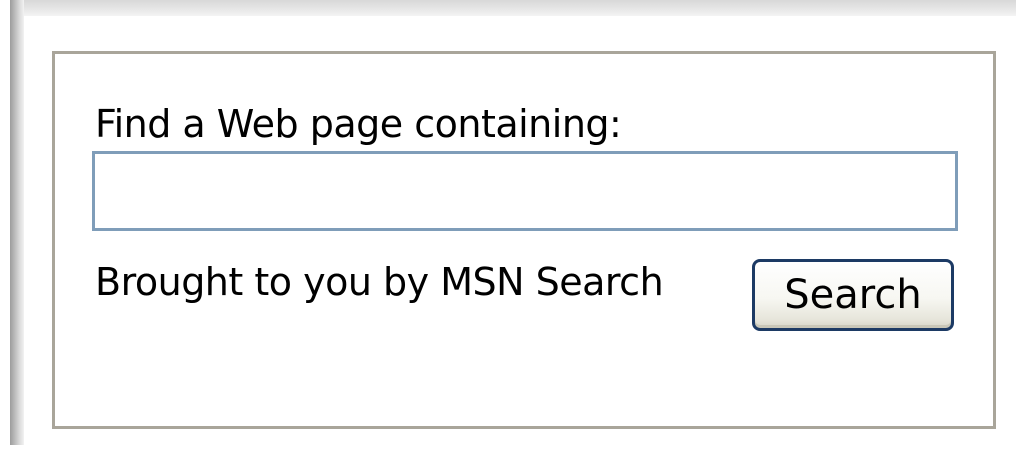 The width and height of the screenshot is (1016, 455). I want to click on search-prompt-label: Find a Web page containing:, so click(358, 124).